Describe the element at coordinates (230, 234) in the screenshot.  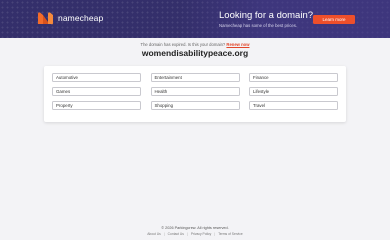
I see `footer-link-terms: Terms of Service` at that location.